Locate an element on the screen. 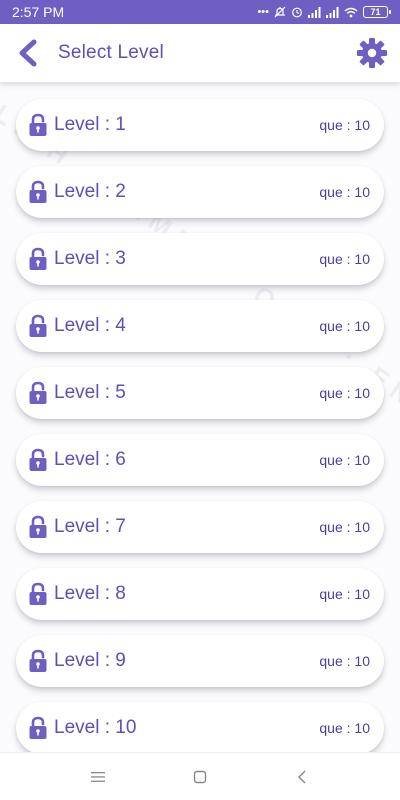  level-label: Level : 2 is located at coordinates (90, 191).